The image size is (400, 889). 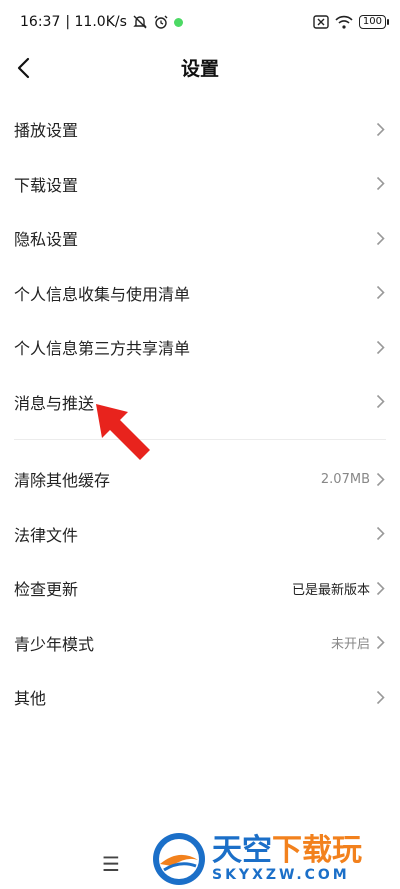 What do you see at coordinates (200, 439) in the screenshot?
I see `section-divider` at bounding box center [200, 439].